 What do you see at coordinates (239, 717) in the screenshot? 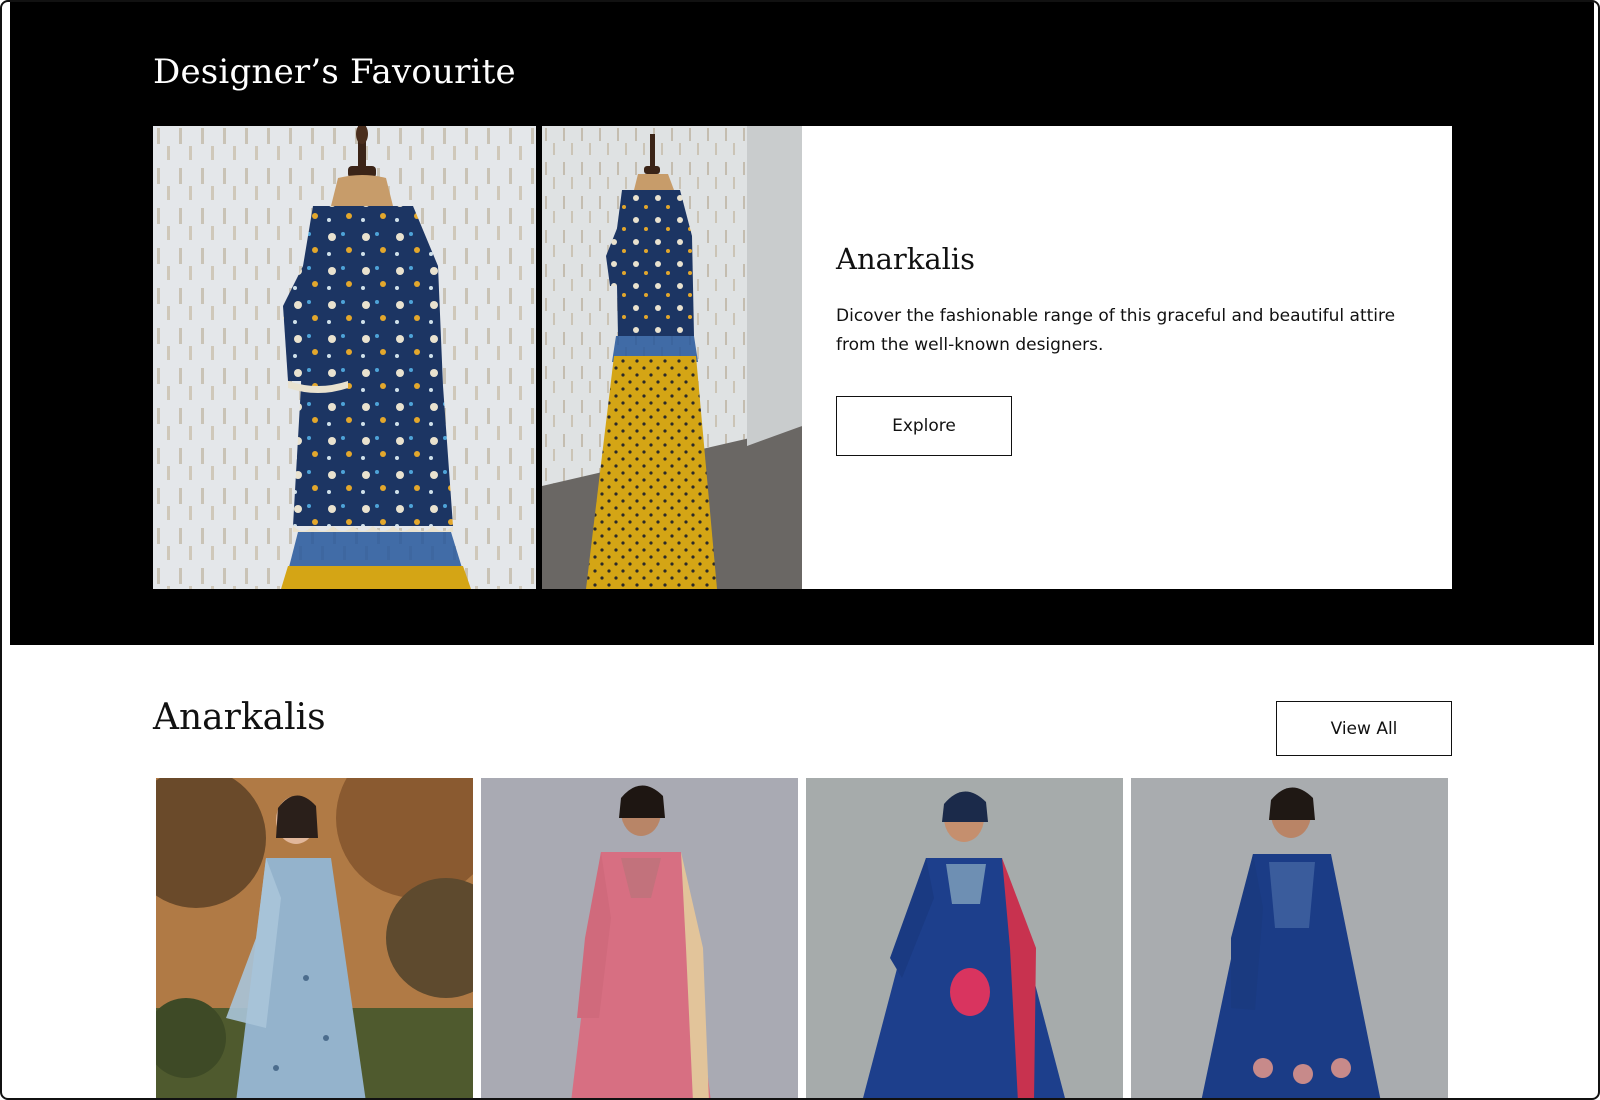
I see `collection-title: Anarkalis` at bounding box center [239, 717].